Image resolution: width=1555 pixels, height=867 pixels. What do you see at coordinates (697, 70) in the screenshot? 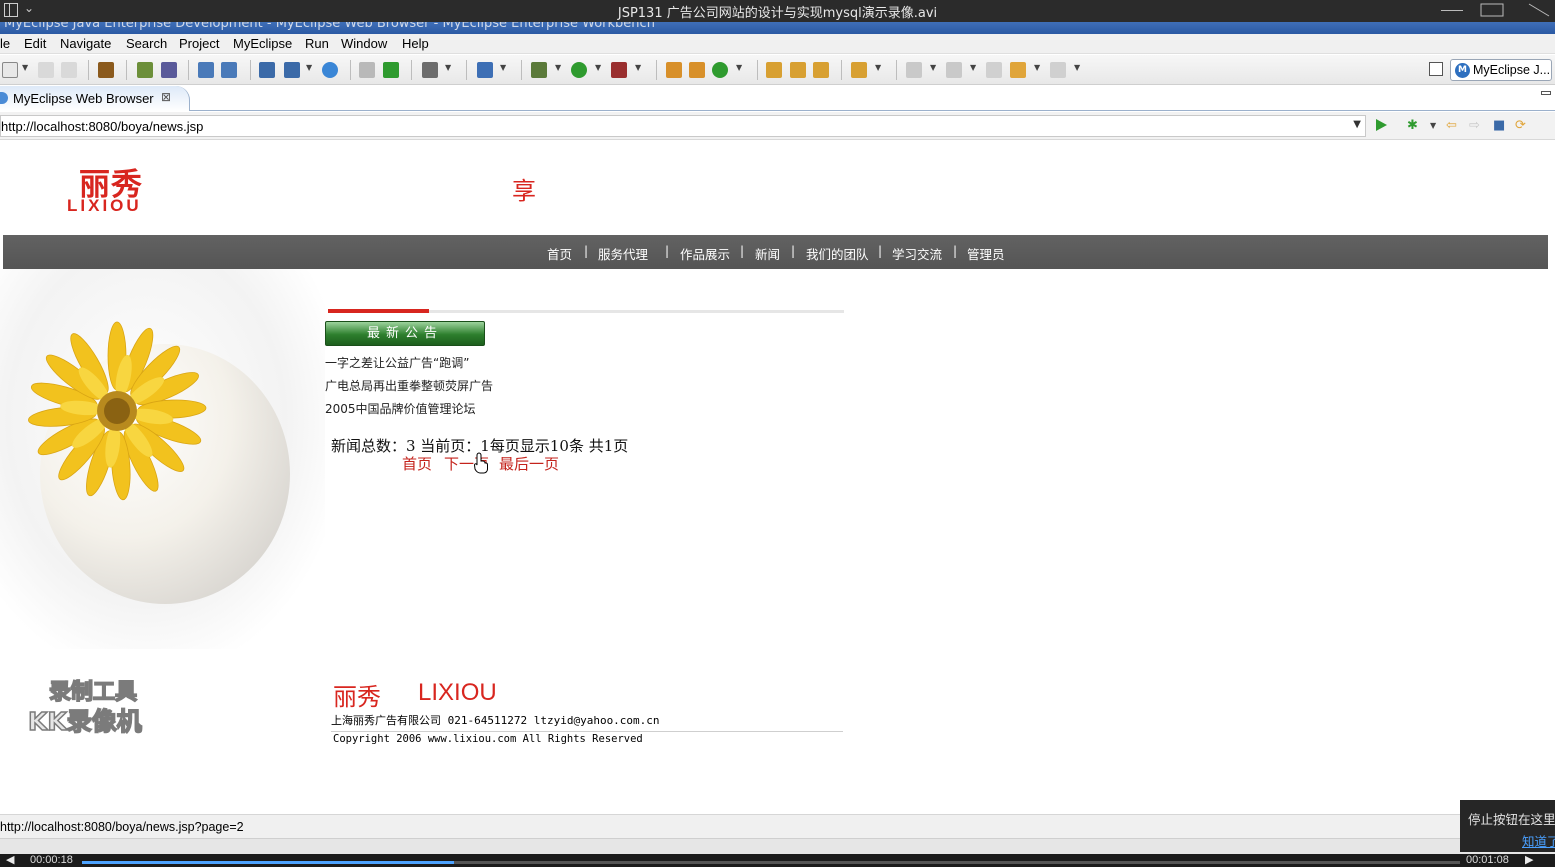
I see `module-icon` at bounding box center [697, 70].